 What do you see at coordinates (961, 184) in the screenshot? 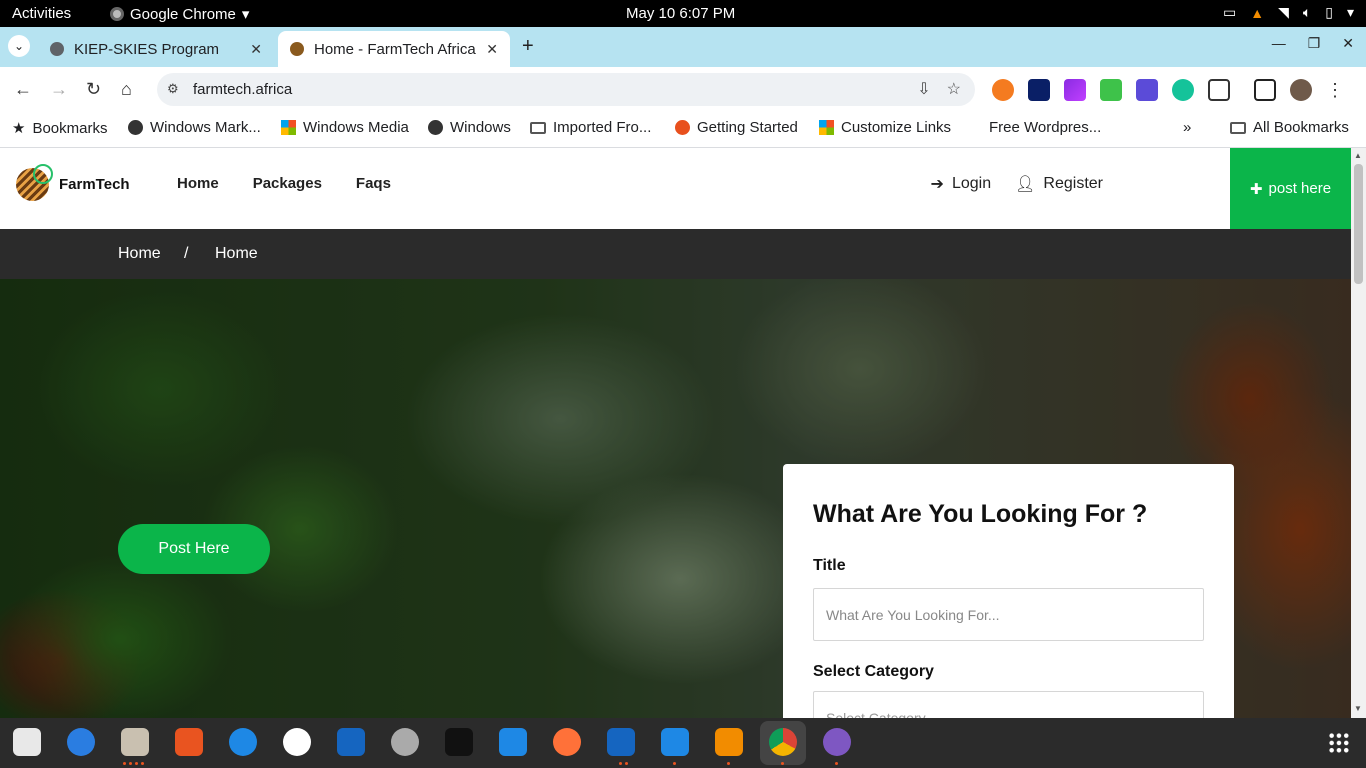
I see `login-link: ➔ Login` at bounding box center [961, 184].